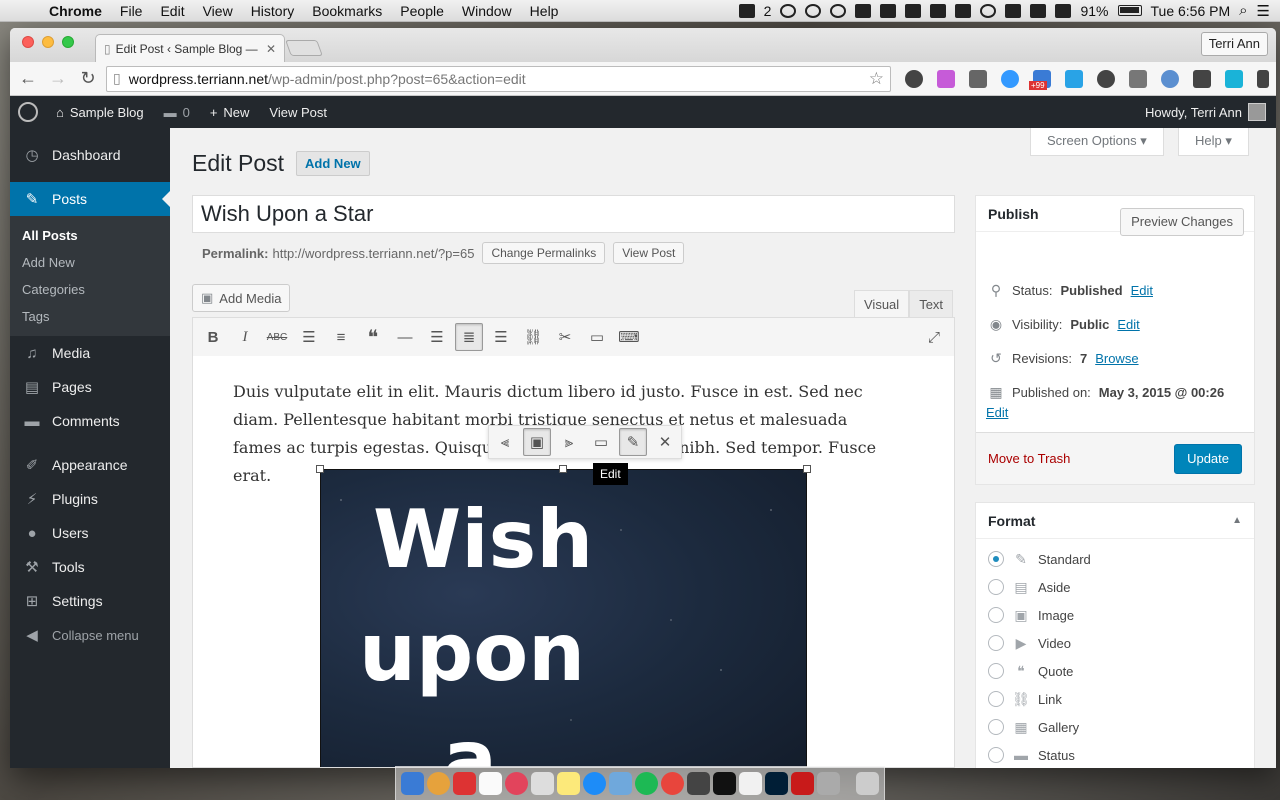 This screenshot has height=800, width=1280. I want to click on format-option-image: ▣ Image, so click(1115, 615).